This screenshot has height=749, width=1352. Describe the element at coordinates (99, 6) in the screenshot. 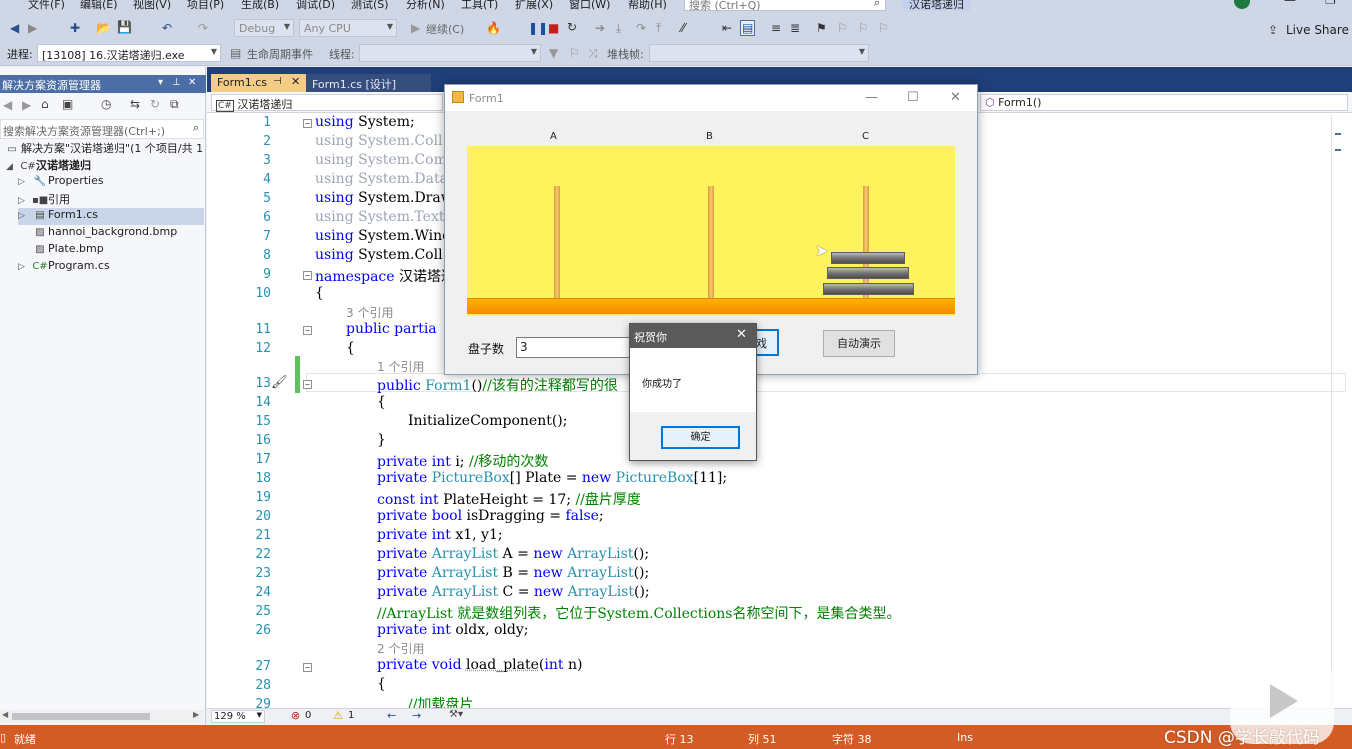

I see `menu-edit: 编辑(E)` at that location.